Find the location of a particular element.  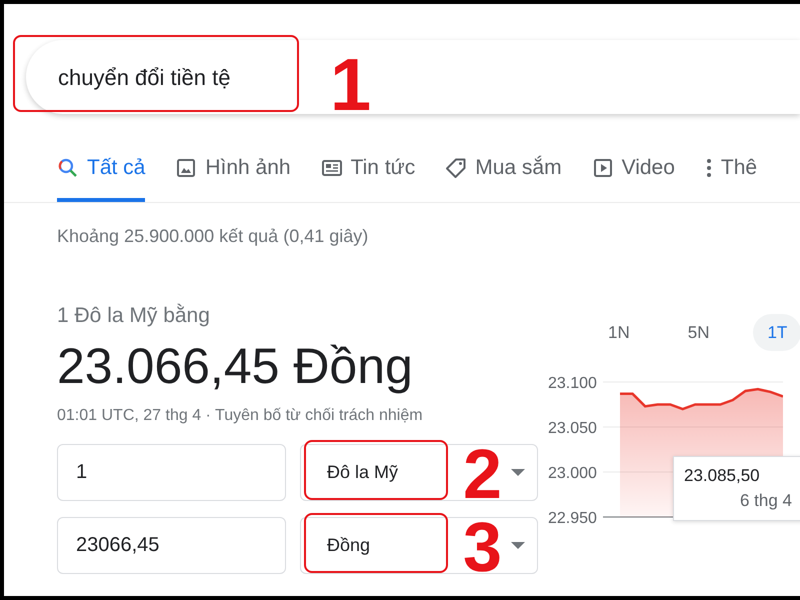

nav-tab: Hình ảnh is located at coordinates (233, 173).